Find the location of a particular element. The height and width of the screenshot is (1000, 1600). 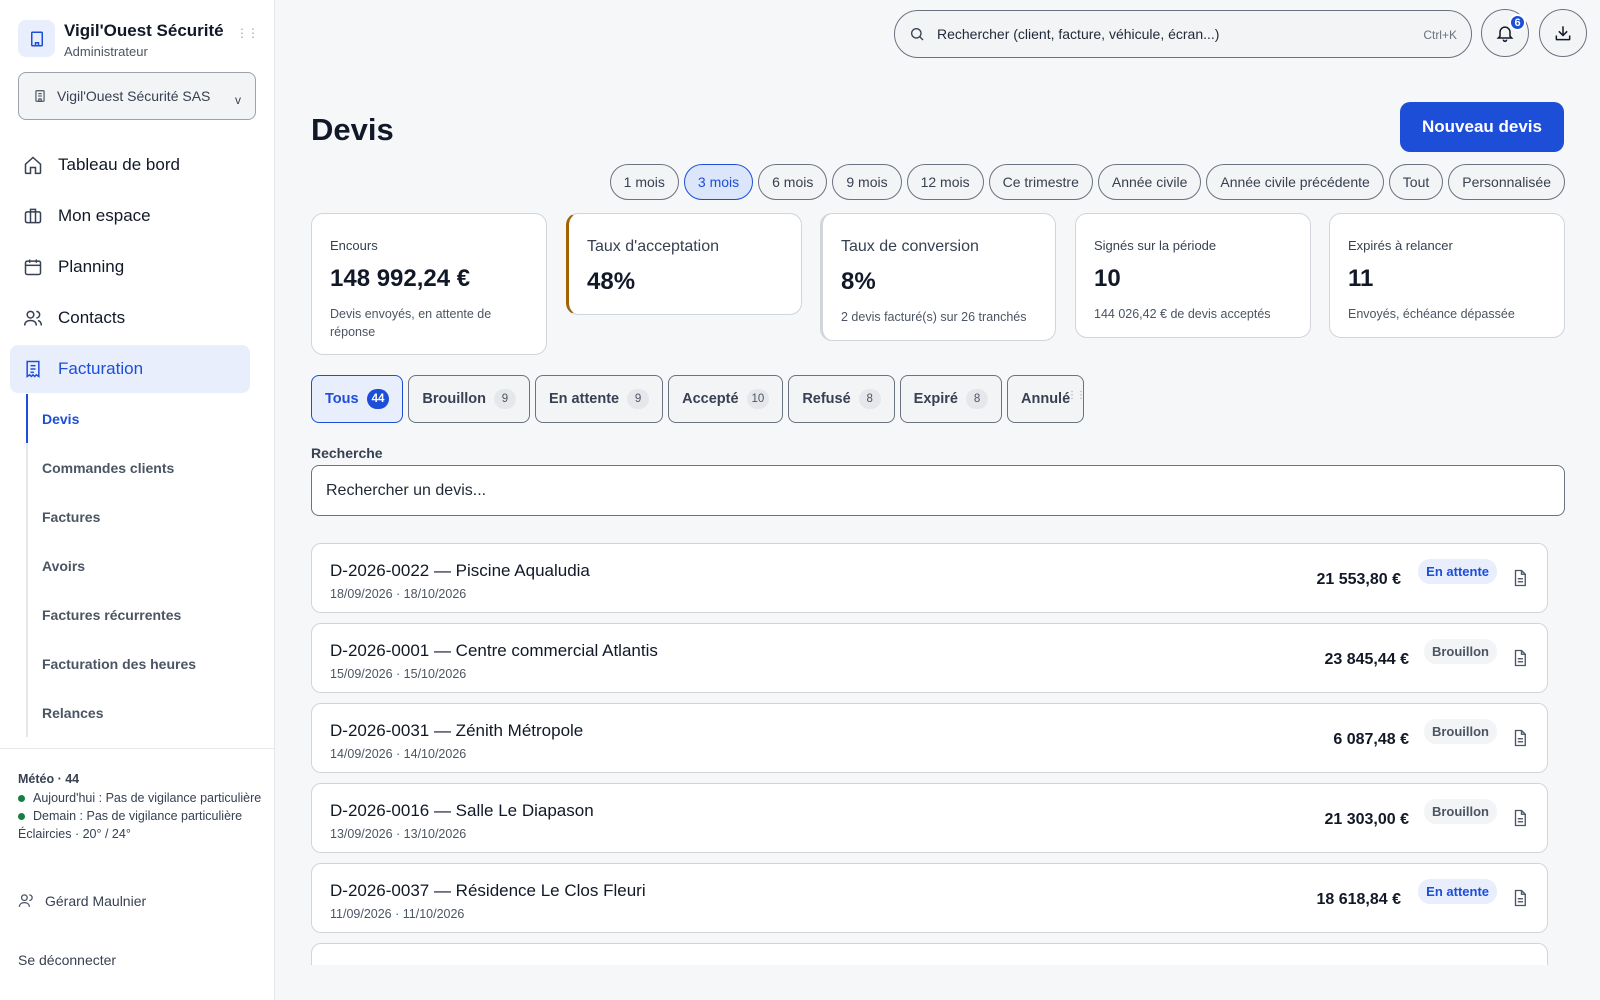

quote-amount: 18 618,84 € is located at coordinates (1358, 899).